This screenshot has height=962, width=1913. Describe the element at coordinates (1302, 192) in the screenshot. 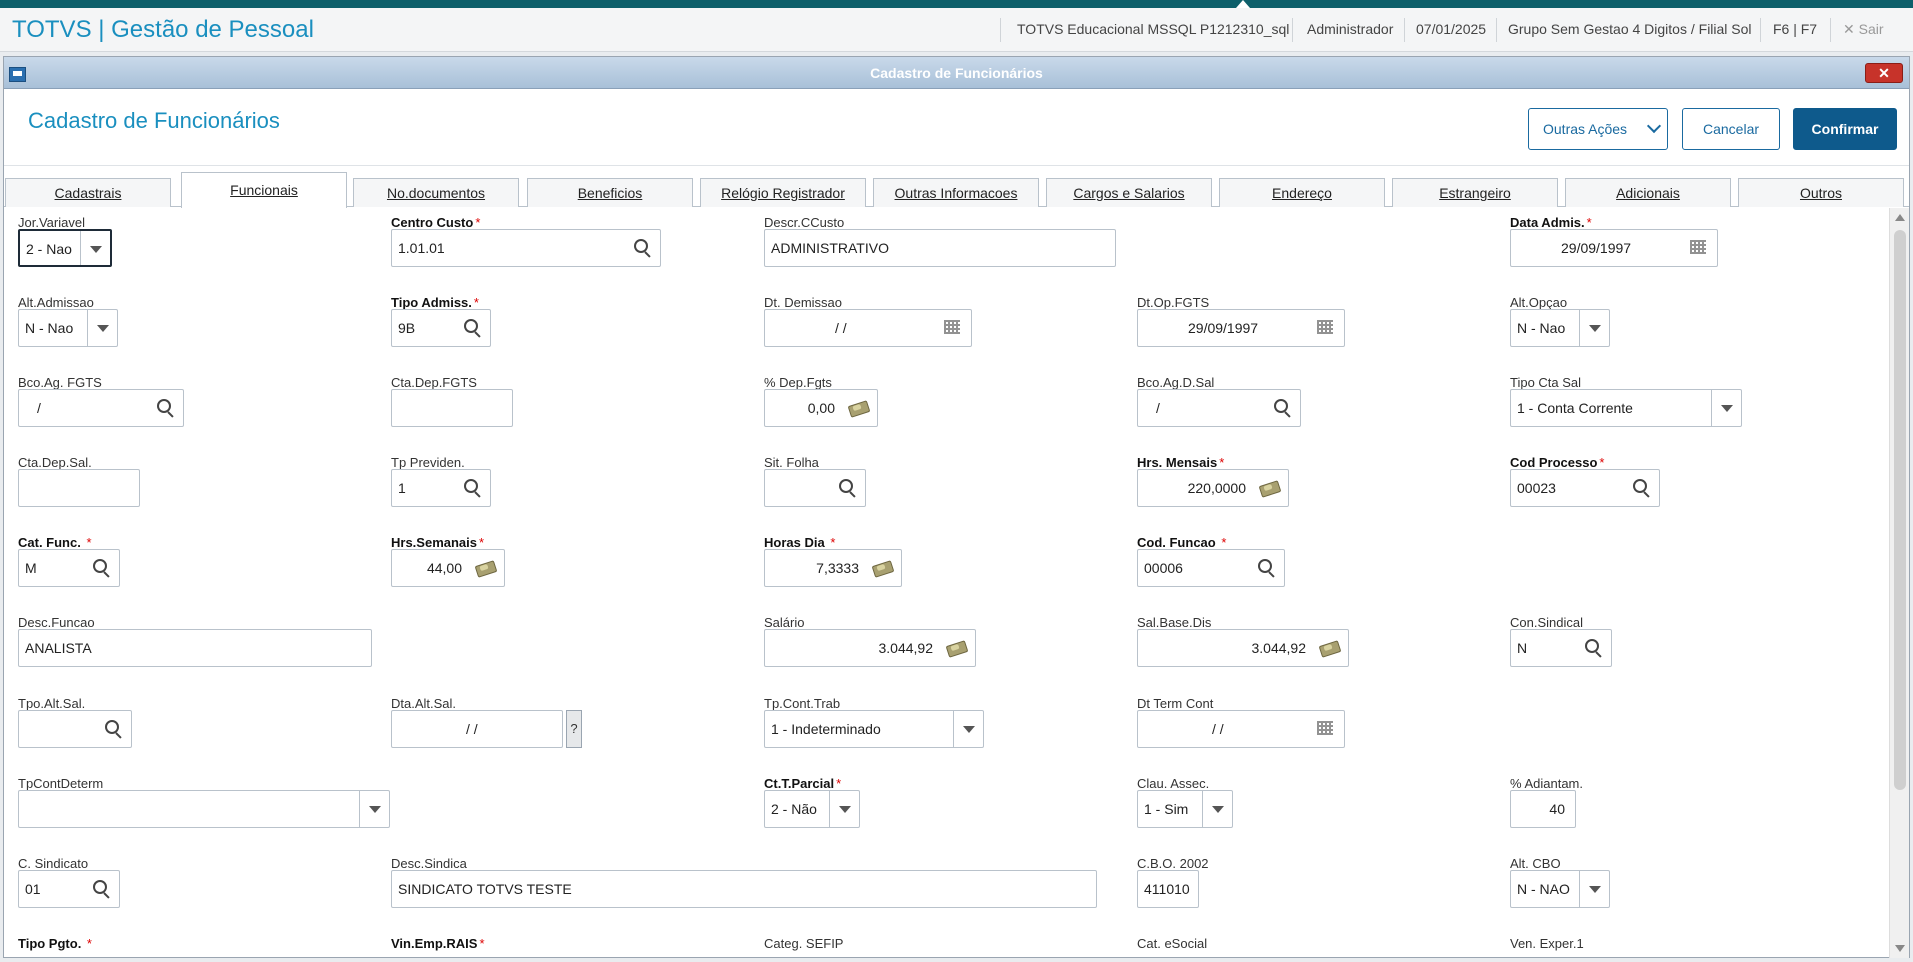

I see `tab-endereco: Endereço` at that location.